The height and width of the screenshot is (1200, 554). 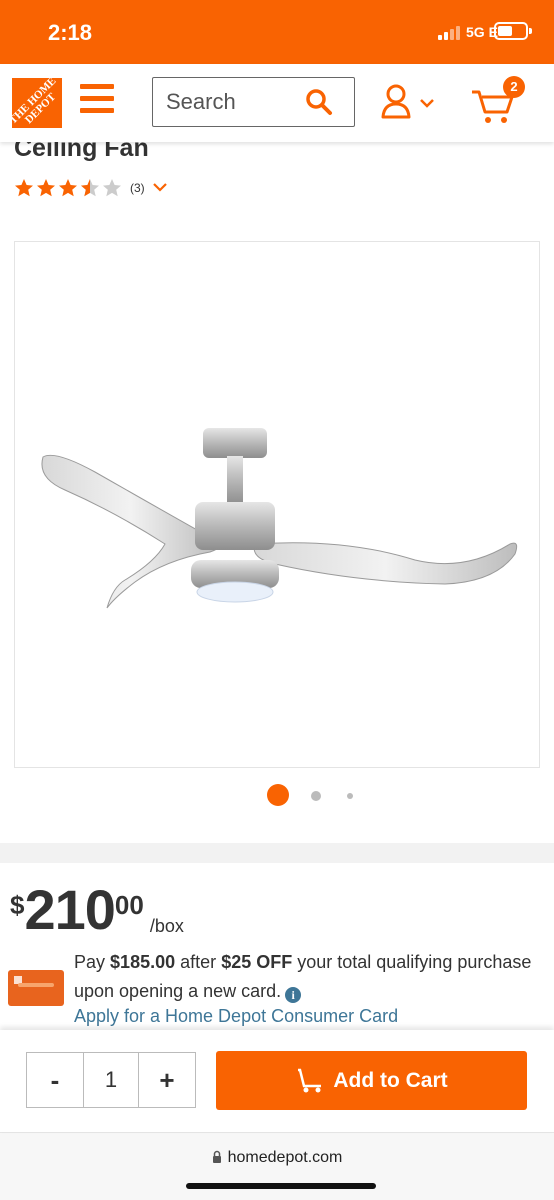 What do you see at coordinates (69, 909) in the screenshot?
I see `price-dollars: 210` at bounding box center [69, 909].